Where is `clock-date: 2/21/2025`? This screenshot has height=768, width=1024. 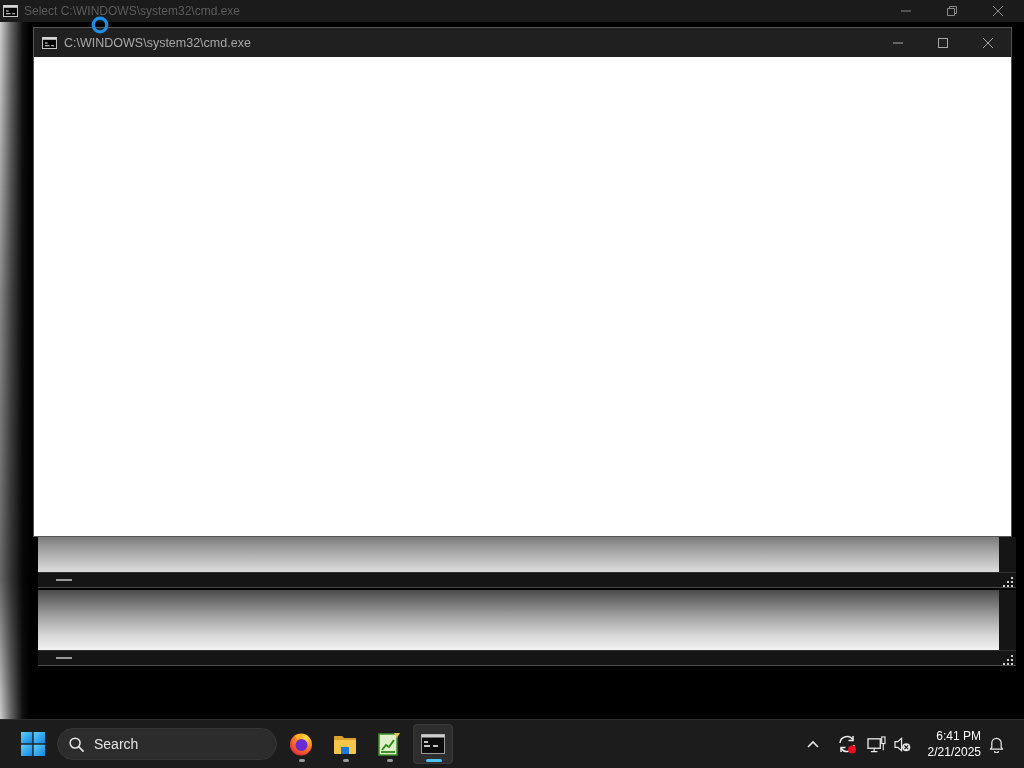 clock-date: 2/21/2025 is located at coordinates (954, 752).